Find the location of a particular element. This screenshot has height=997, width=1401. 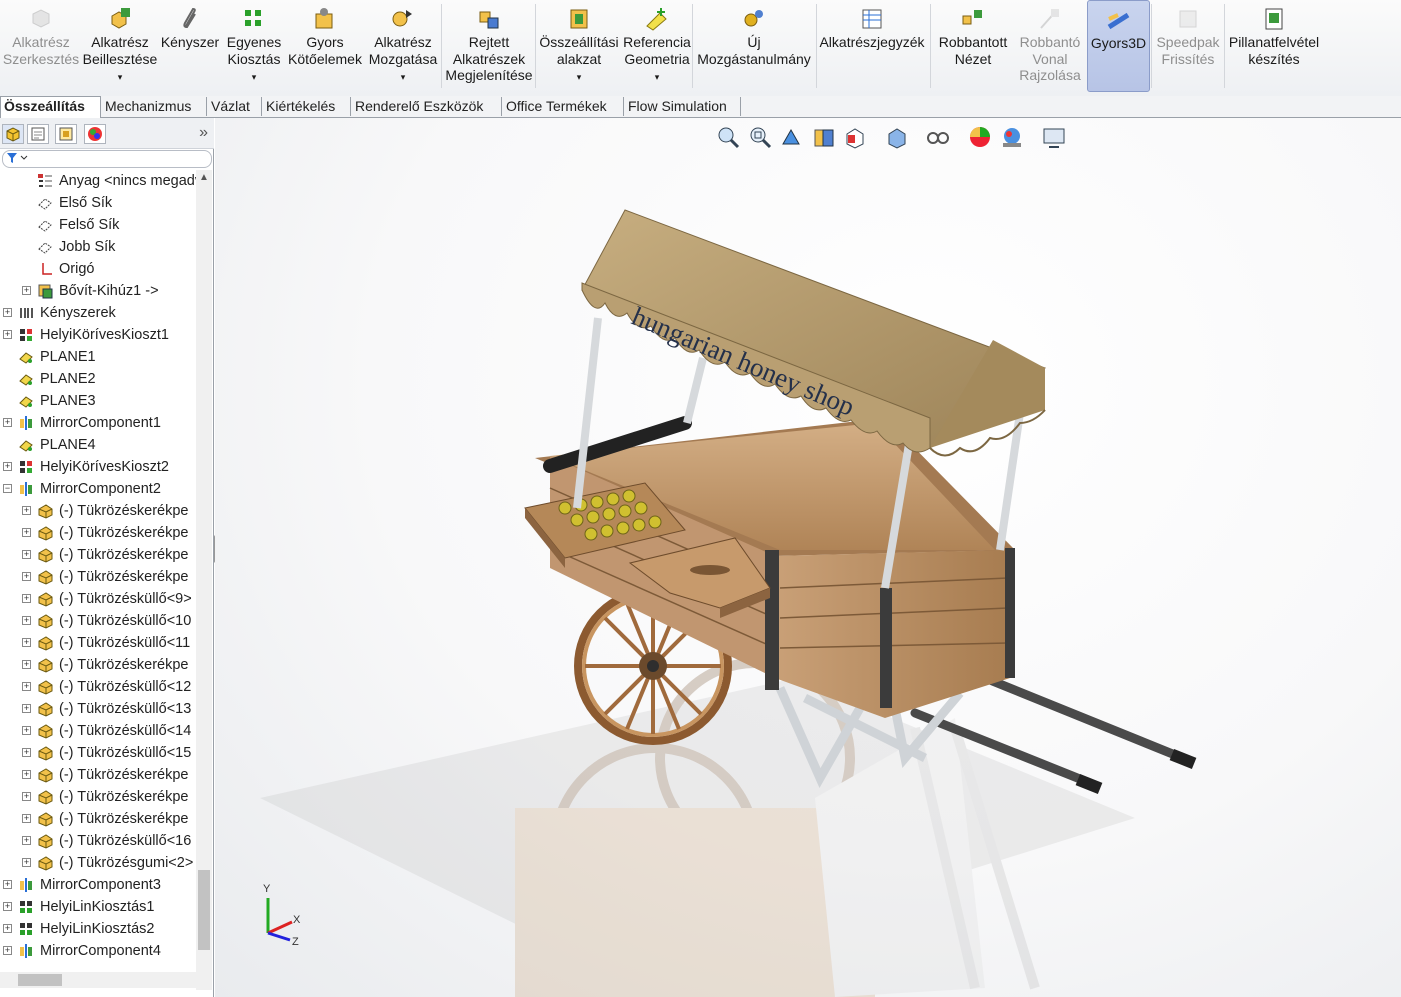

ribbon-button-motion-study: Új Mozgástanulmány is located at coordinates (754, 46).